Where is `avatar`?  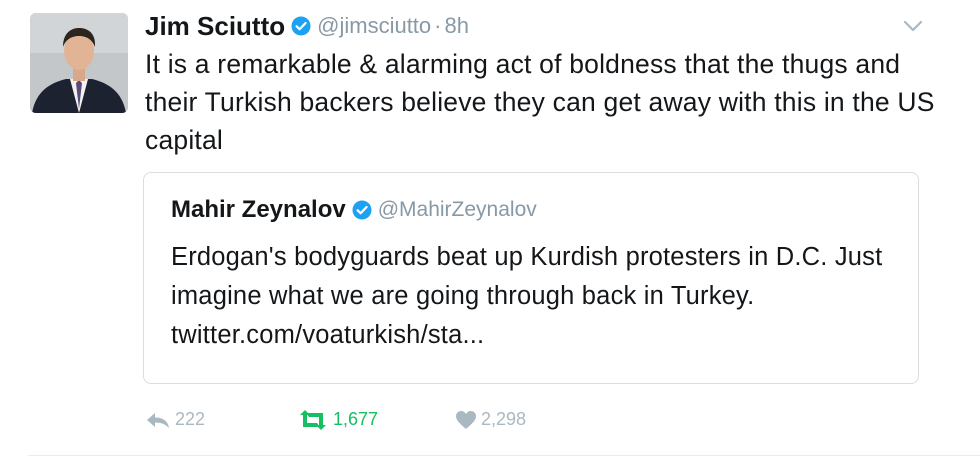
avatar is located at coordinates (79, 63).